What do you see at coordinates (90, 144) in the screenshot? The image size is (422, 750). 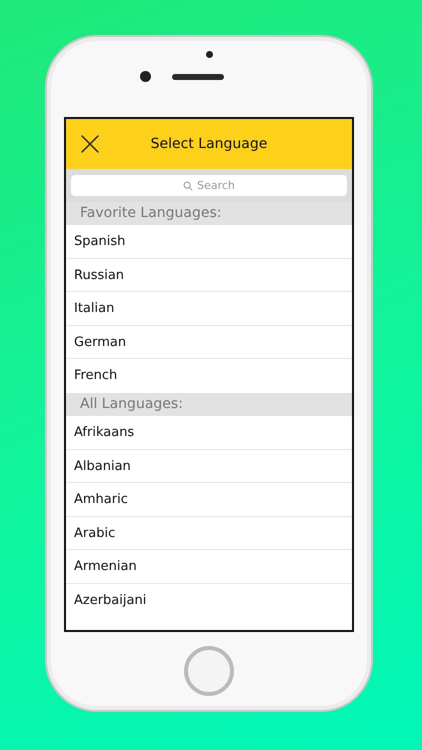 I see `close-icon` at bounding box center [90, 144].